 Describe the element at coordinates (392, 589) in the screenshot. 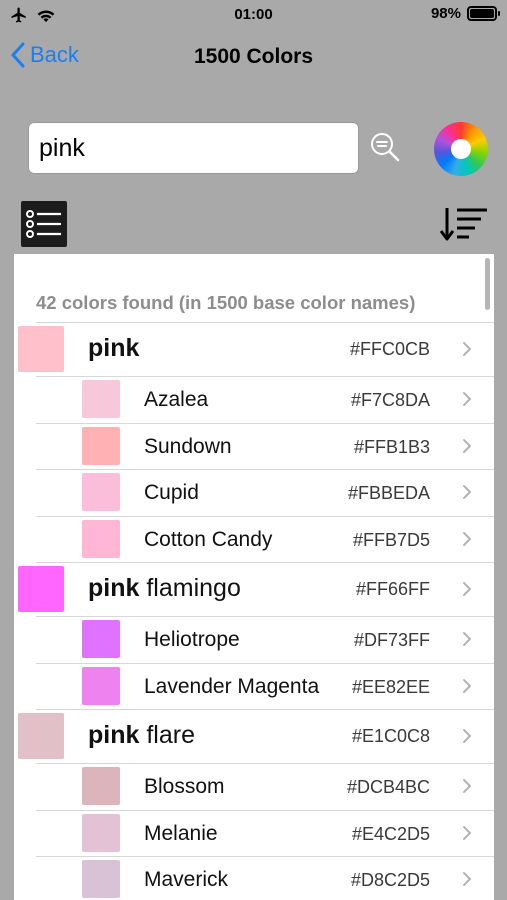

I see `color-hex: #FF66FF` at that location.